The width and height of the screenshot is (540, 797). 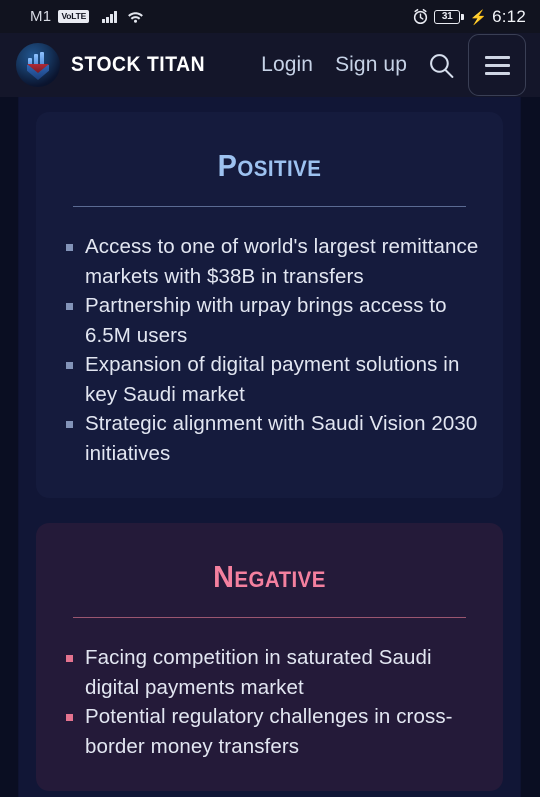 I want to click on charging-bolt-icon: ⚡, so click(x=478, y=16).